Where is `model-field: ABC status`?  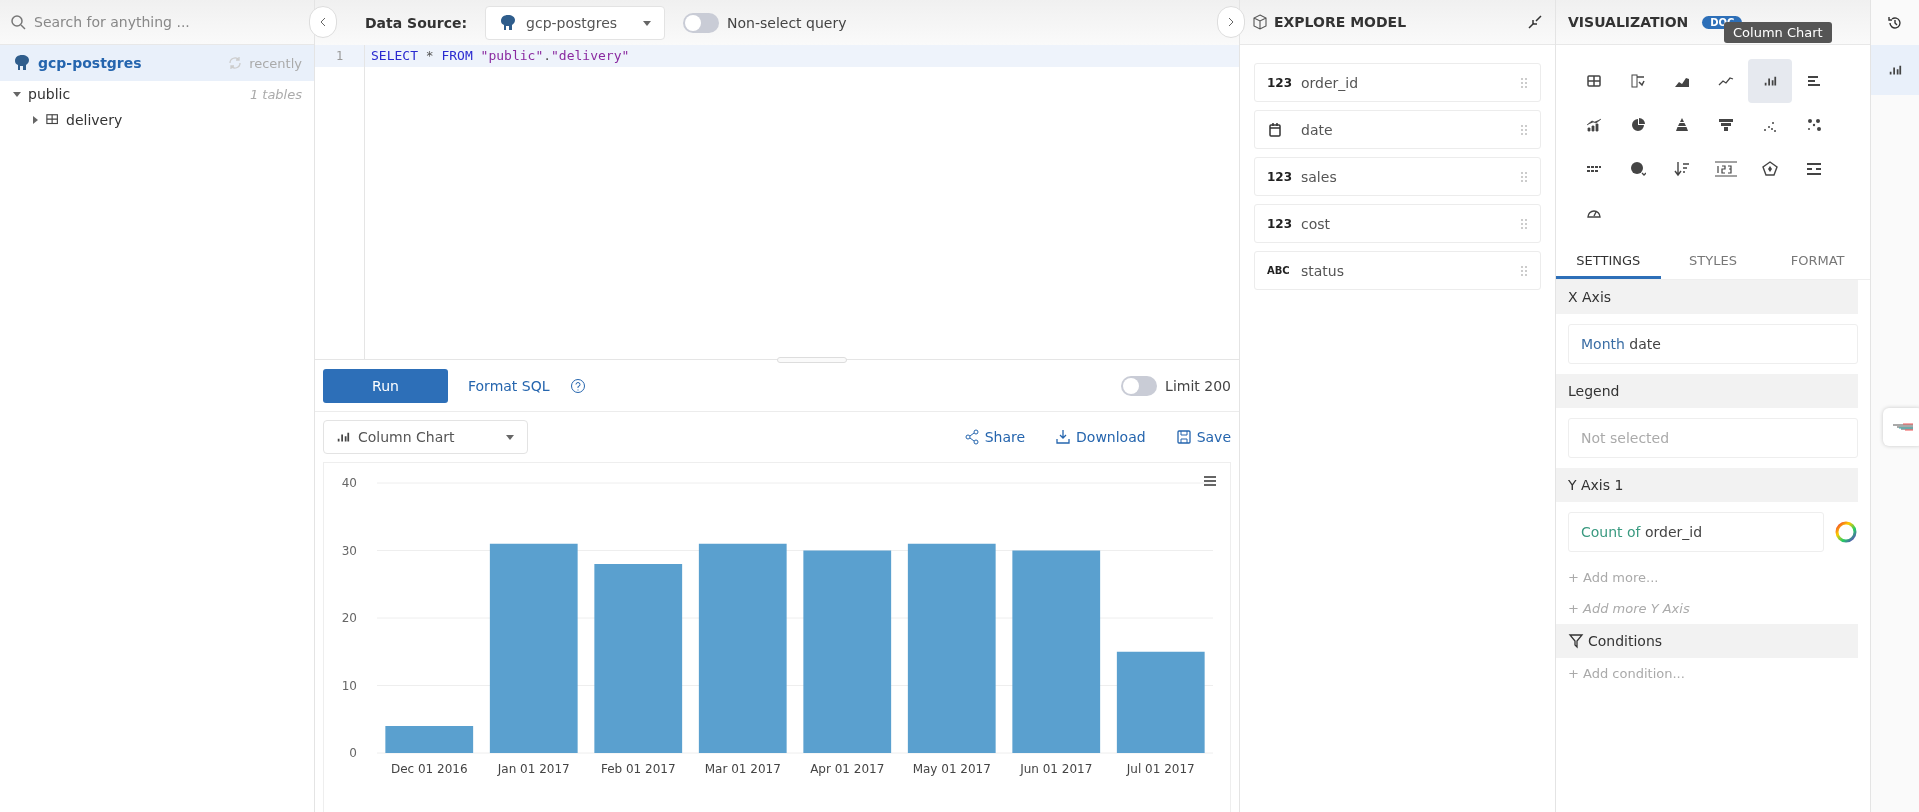
model-field: ABC status is located at coordinates (1397, 270).